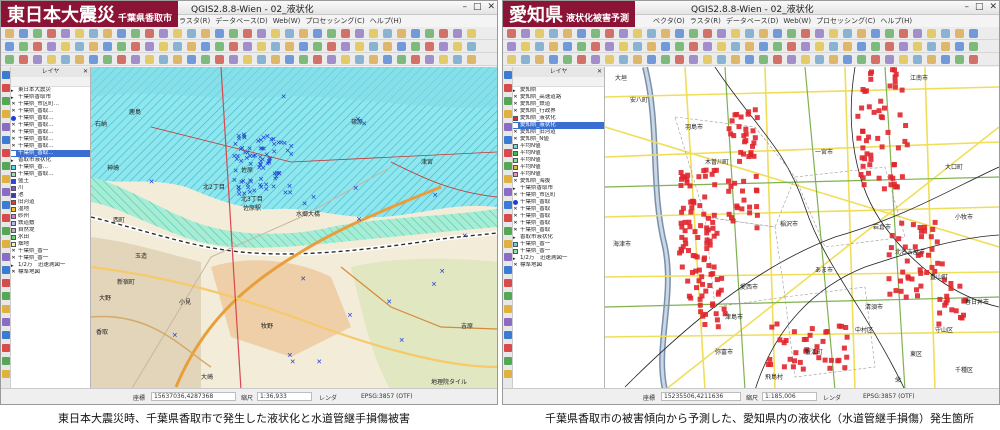 The width and height of the screenshot is (1000, 430). What do you see at coordinates (50, 272) in the screenshot?
I see `layer-item: ✕ 標準地図` at bounding box center [50, 272].